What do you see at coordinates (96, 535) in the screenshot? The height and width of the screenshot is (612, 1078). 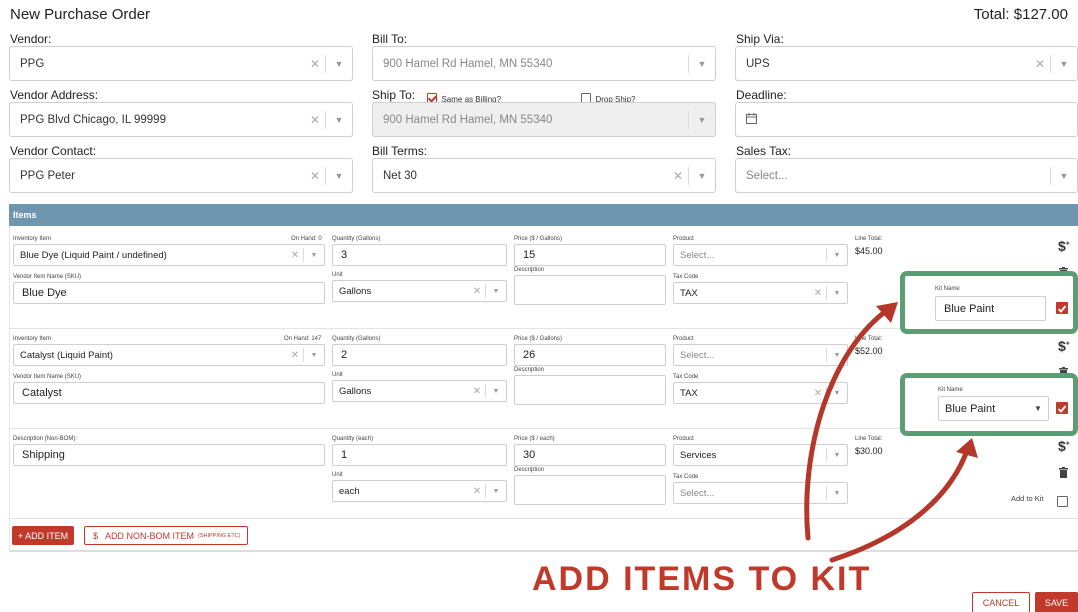 I see `dollar-icon: $` at bounding box center [96, 535].